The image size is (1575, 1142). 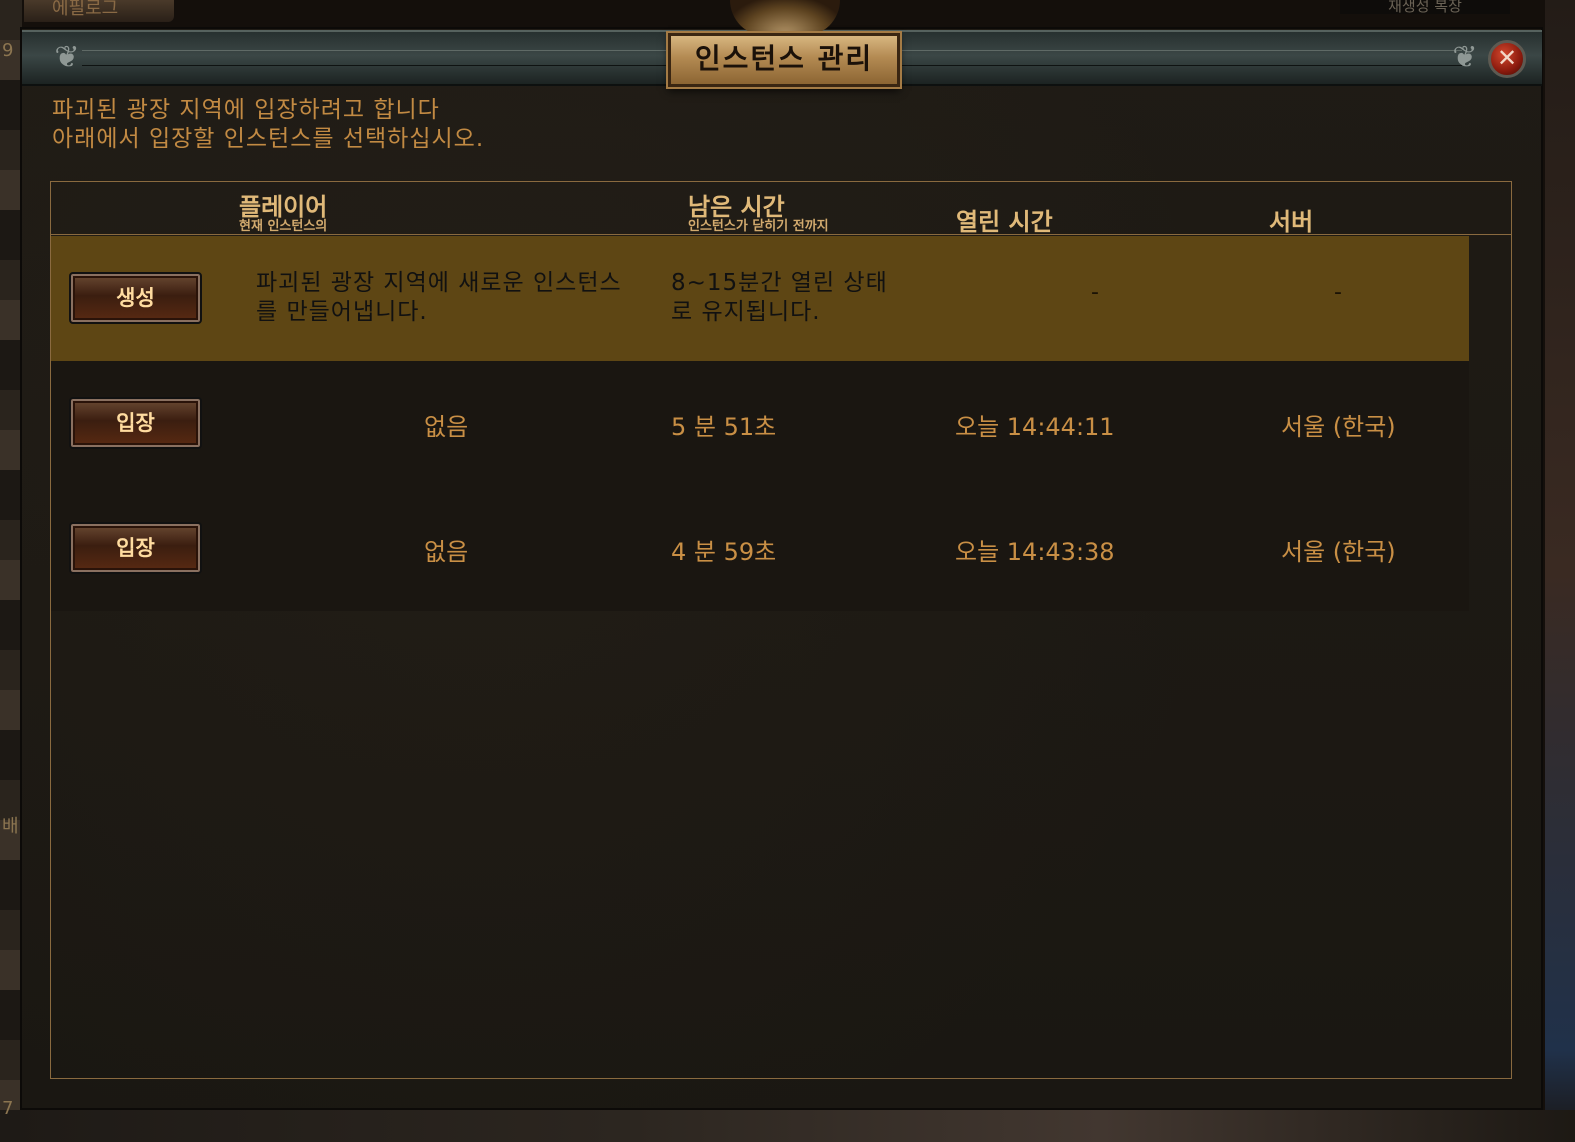 I want to click on background-char: 배, so click(x=10, y=826).